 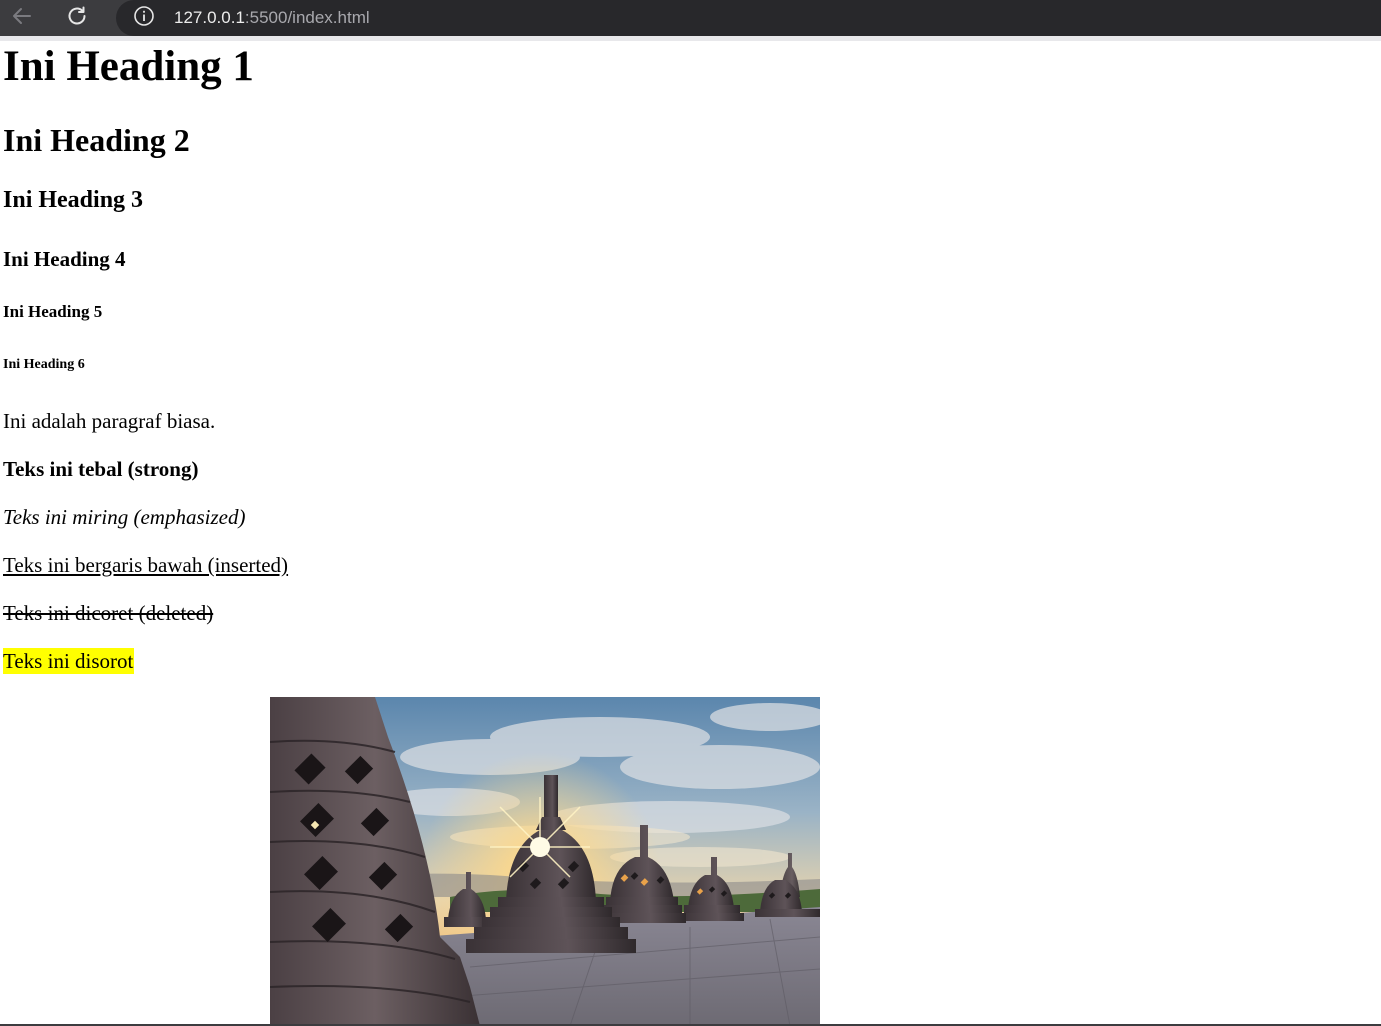 I want to click on heading-2: Ini Heading 2, so click(x=96, y=140).